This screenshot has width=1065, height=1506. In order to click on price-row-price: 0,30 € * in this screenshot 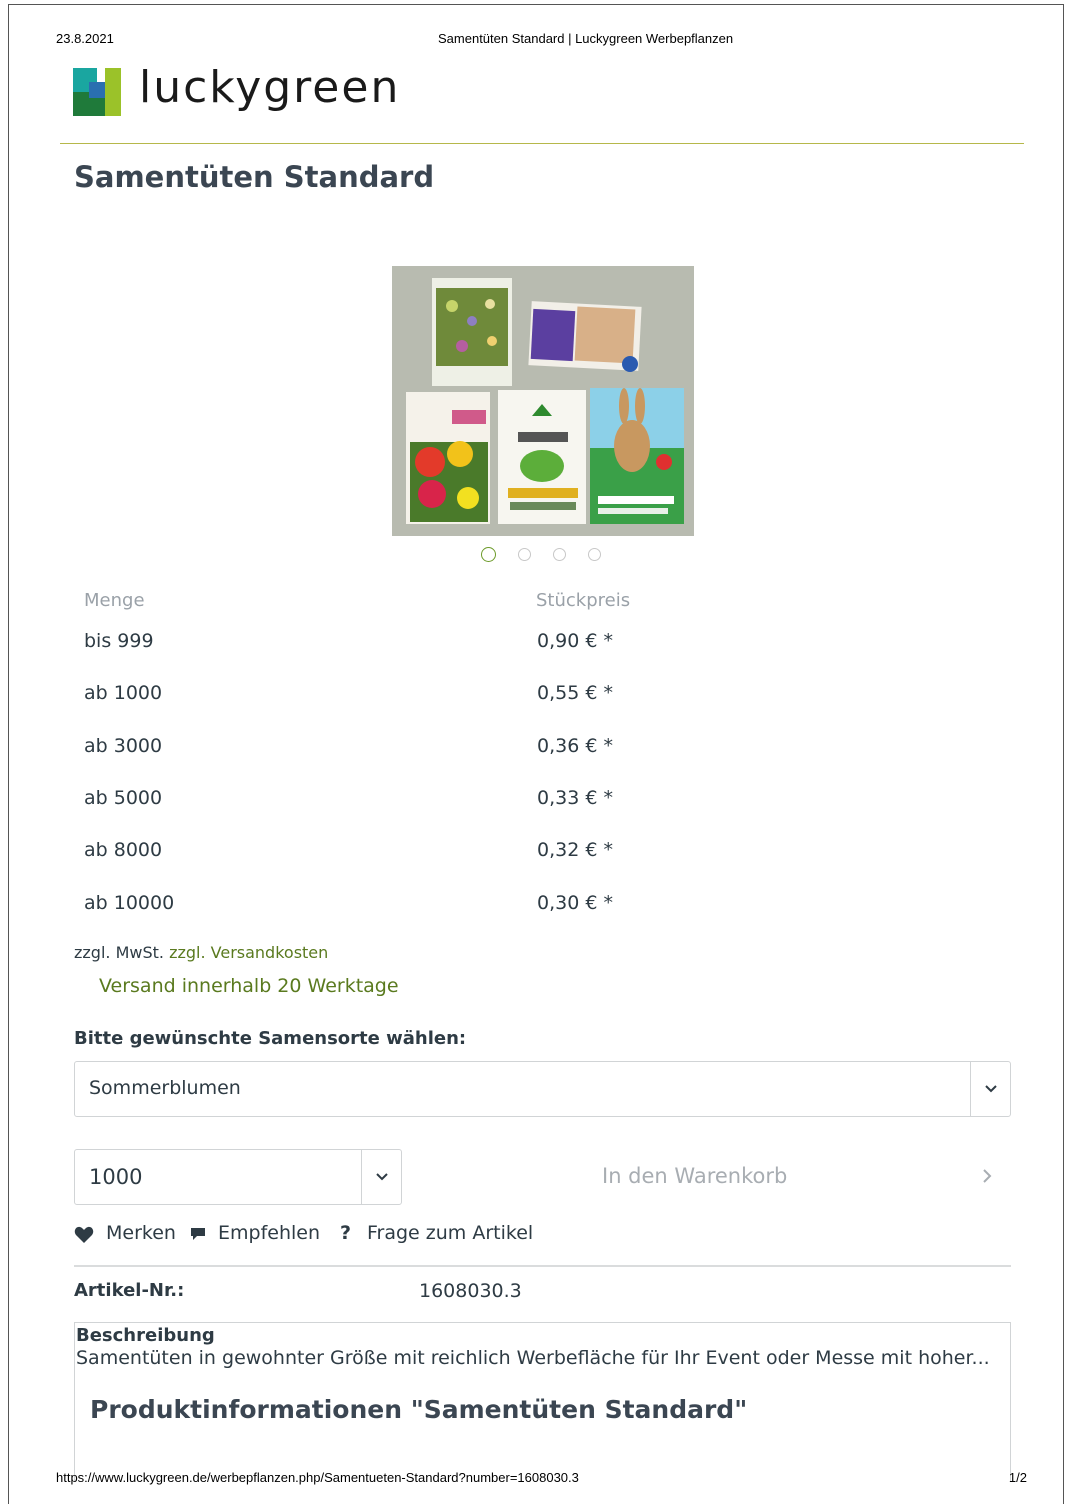, I will do `click(575, 903)`.